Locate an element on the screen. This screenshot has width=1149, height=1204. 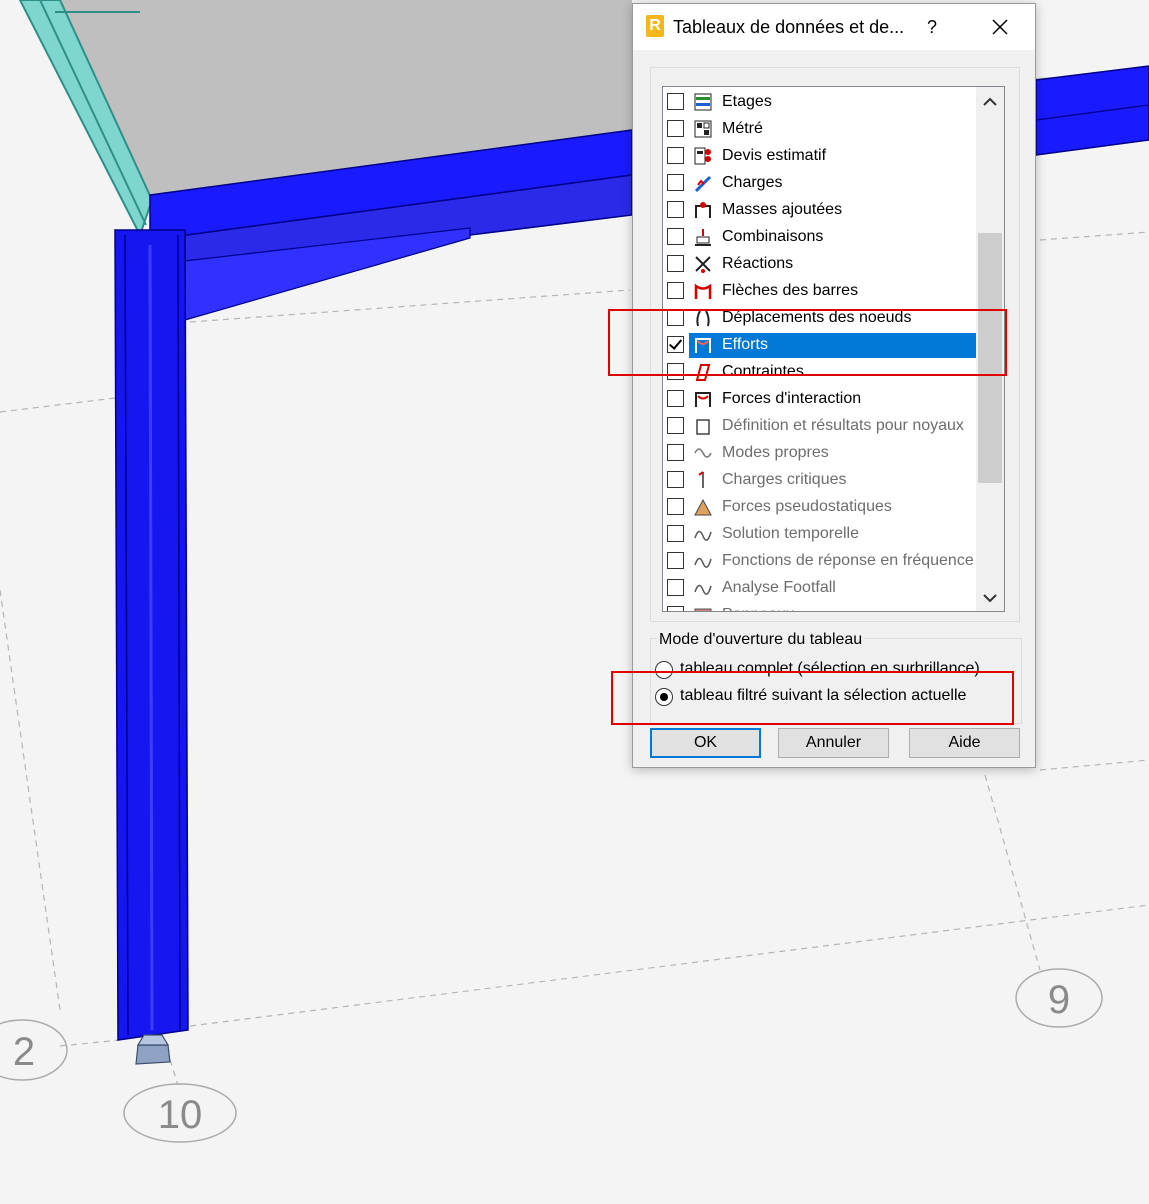
list-item-label: Forces d'interaction is located at coordinates (792, 398).